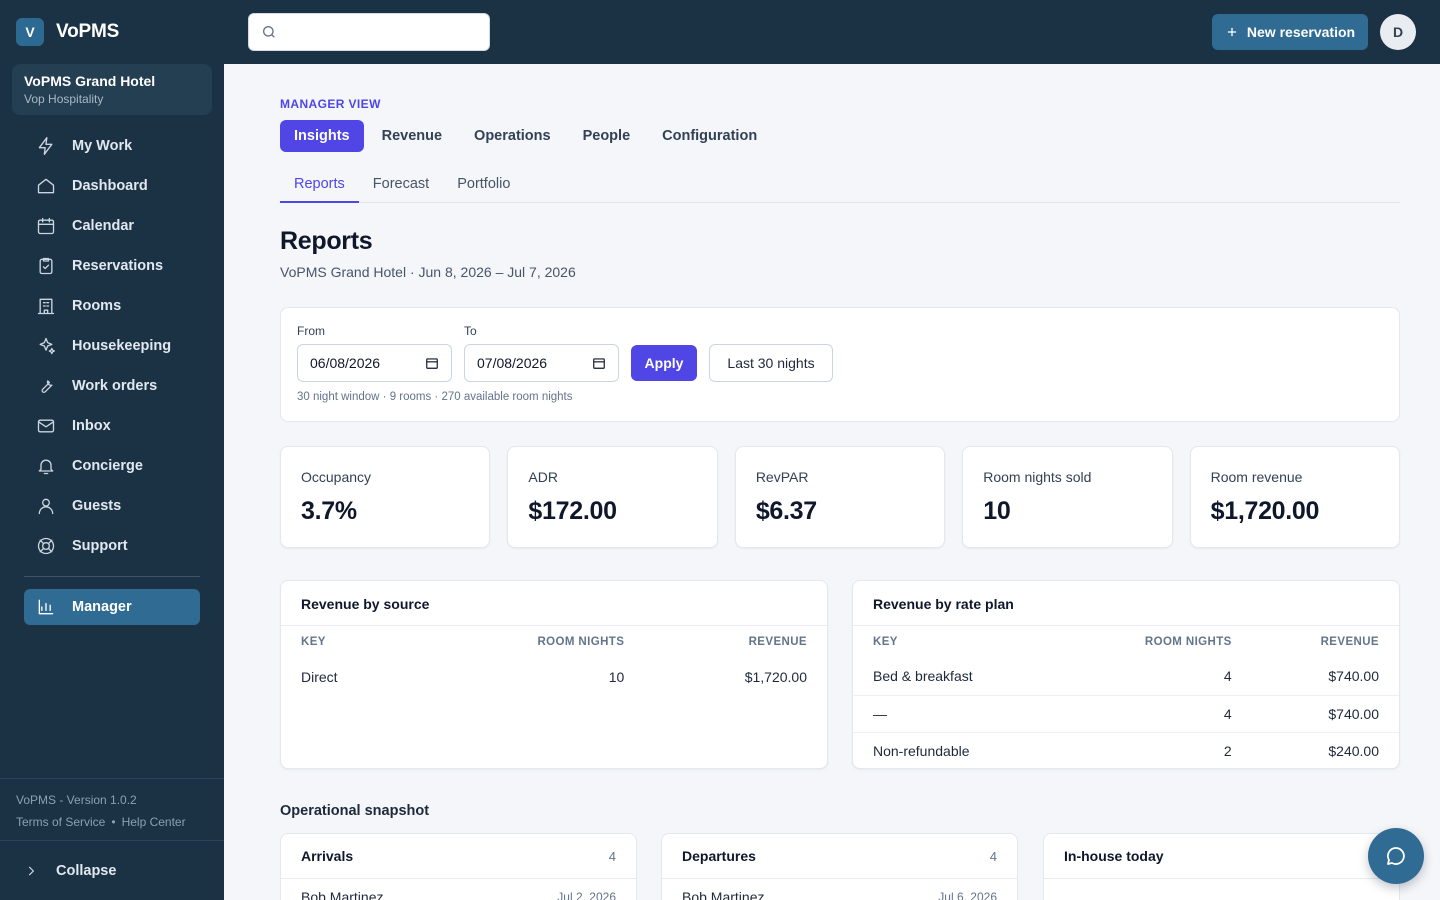 This screenshot has height=900, width=1440. I want to click on search-input, so click(387, 32).